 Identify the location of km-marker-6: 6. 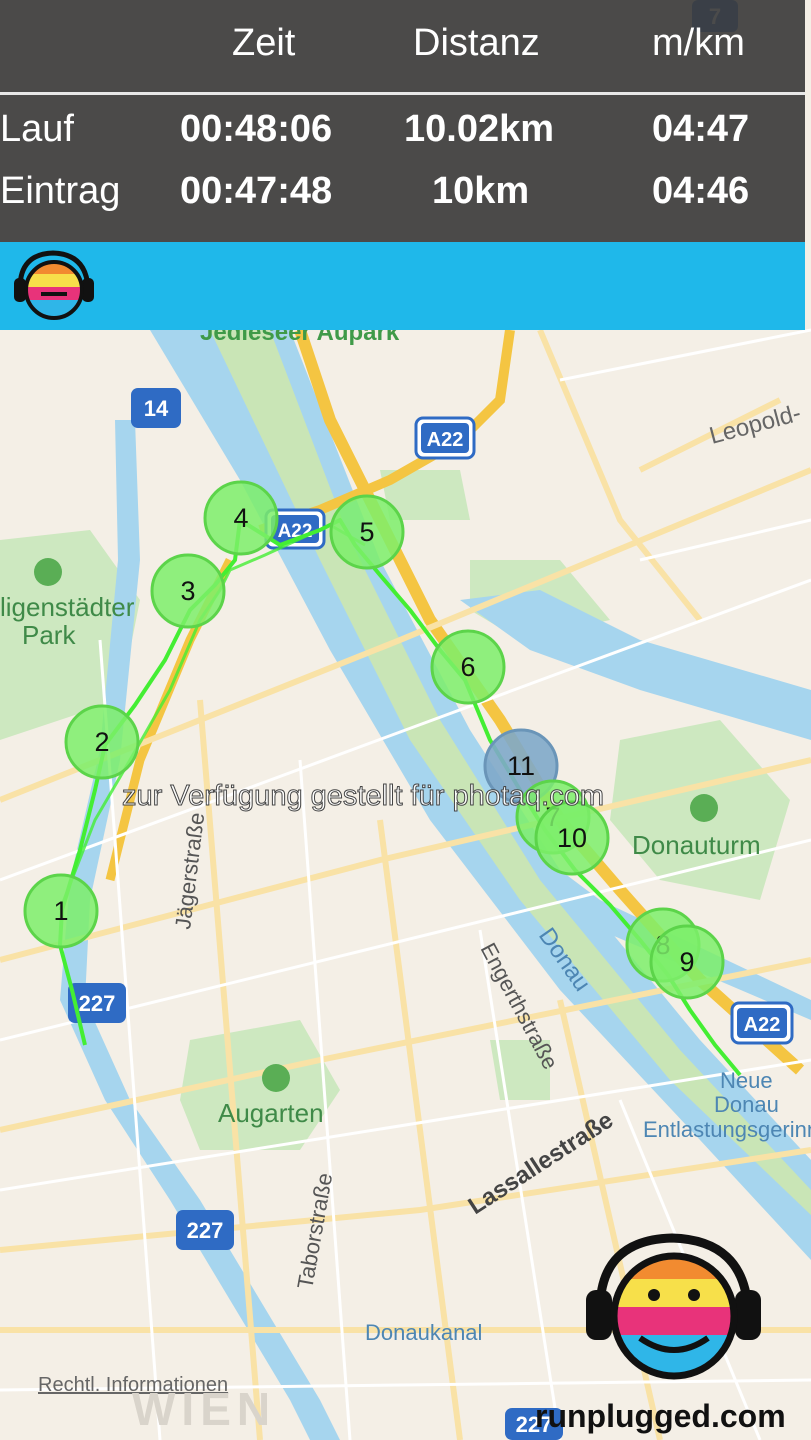
(468, 667).